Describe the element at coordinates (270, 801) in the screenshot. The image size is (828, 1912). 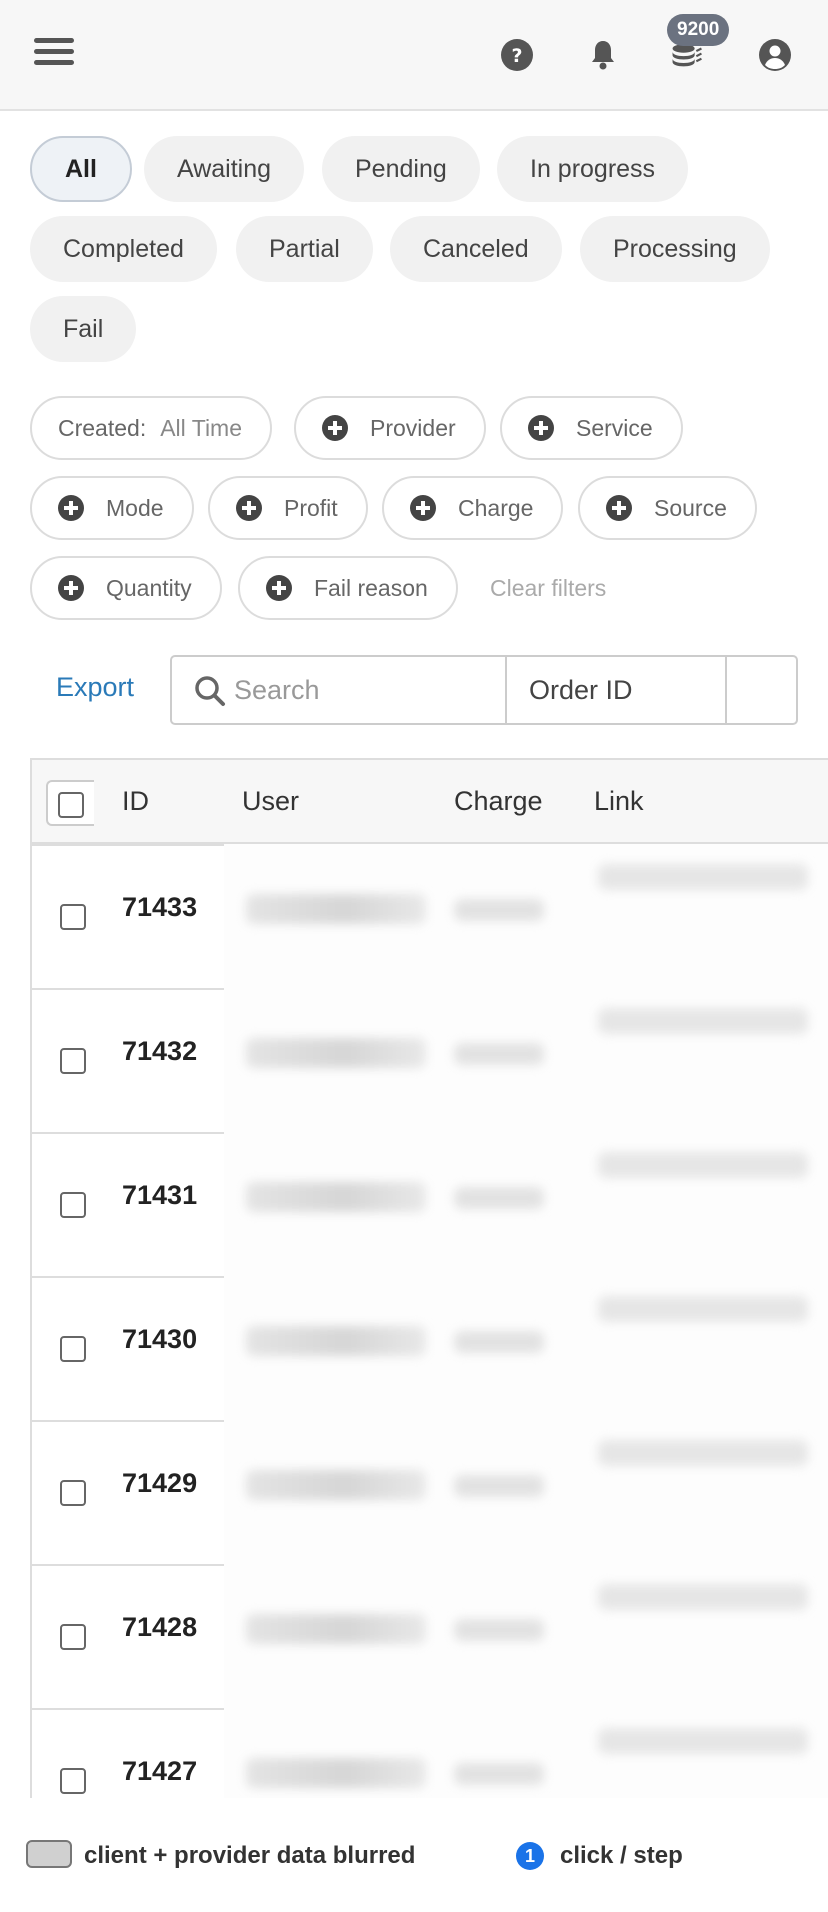
I see `column-user: User` at that location.